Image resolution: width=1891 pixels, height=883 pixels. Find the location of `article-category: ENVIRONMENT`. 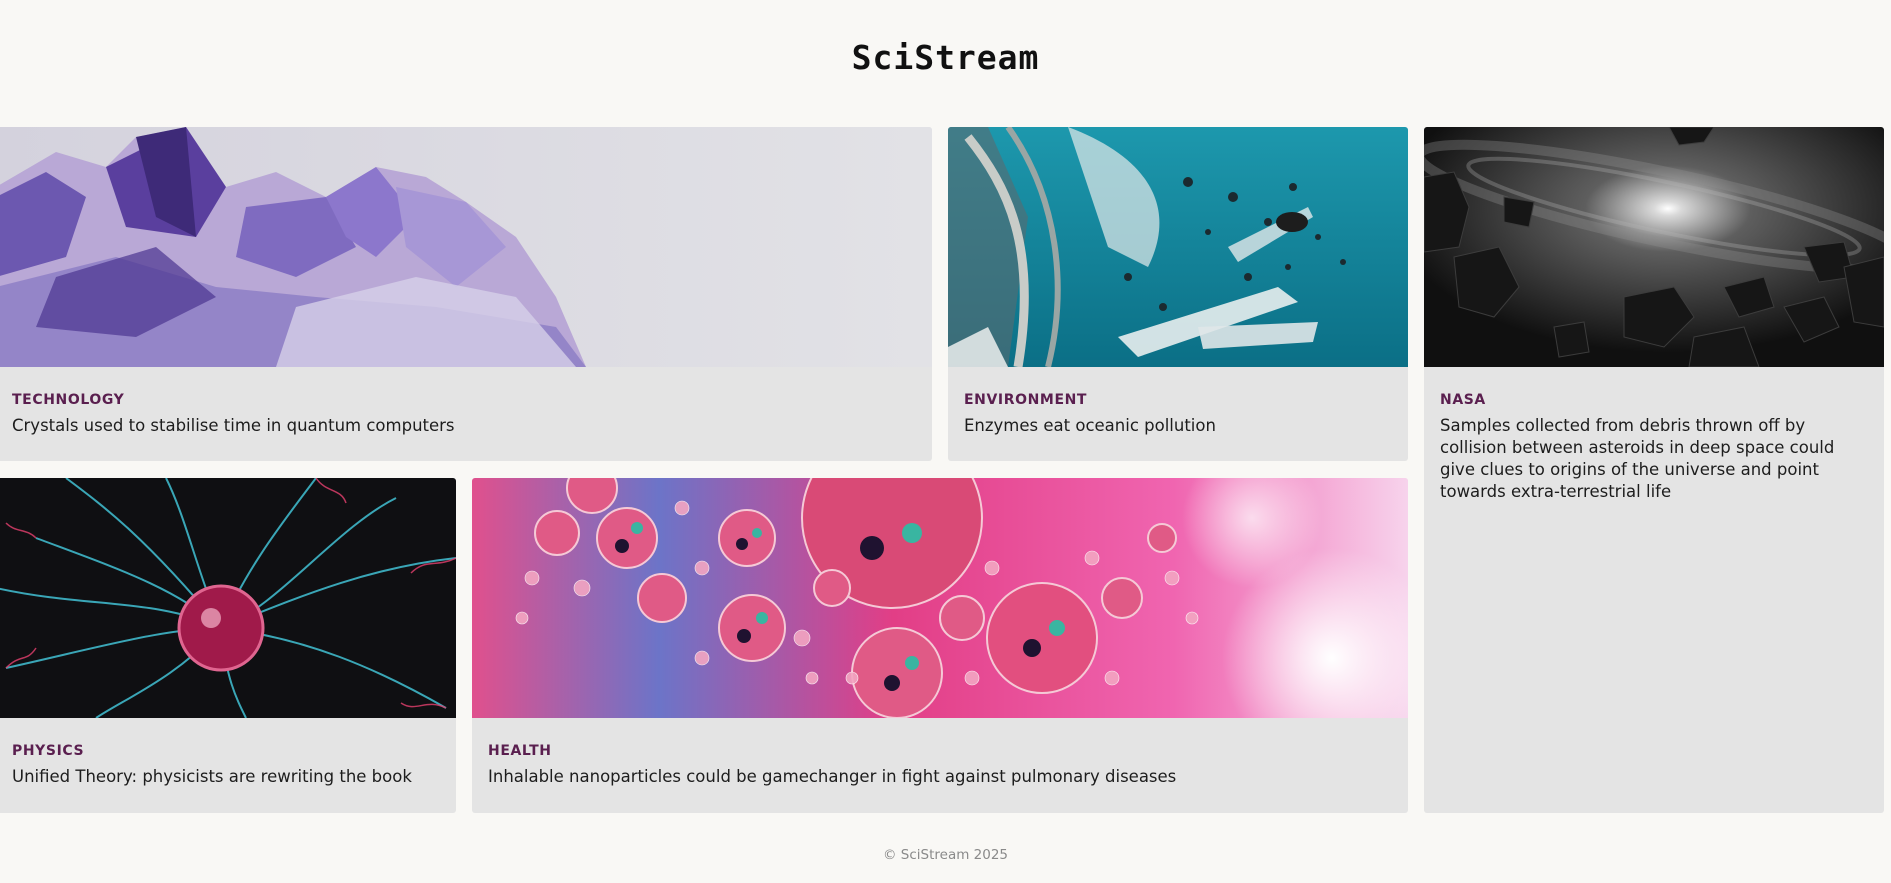

article-category: ENVIRONMENT is located at coordinates (1026, 400).